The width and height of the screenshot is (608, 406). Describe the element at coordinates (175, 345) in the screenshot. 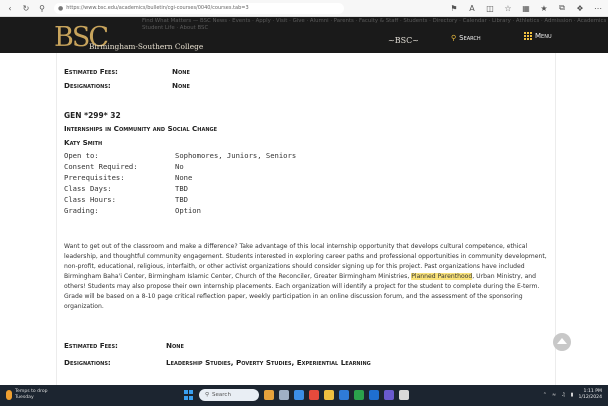

I see `fees-value: None` at that location.